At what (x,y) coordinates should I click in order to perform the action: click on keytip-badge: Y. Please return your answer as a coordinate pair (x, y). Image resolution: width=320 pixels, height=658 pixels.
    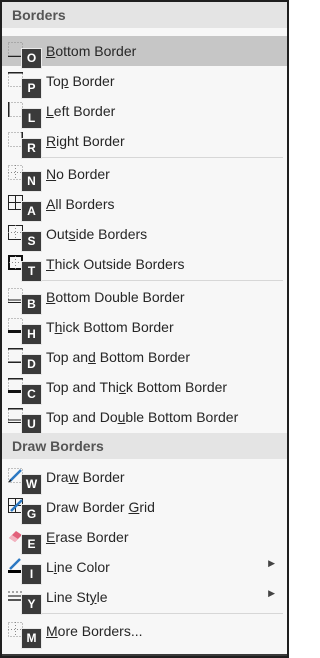
    Looking at the image, I should click on (31, 604).